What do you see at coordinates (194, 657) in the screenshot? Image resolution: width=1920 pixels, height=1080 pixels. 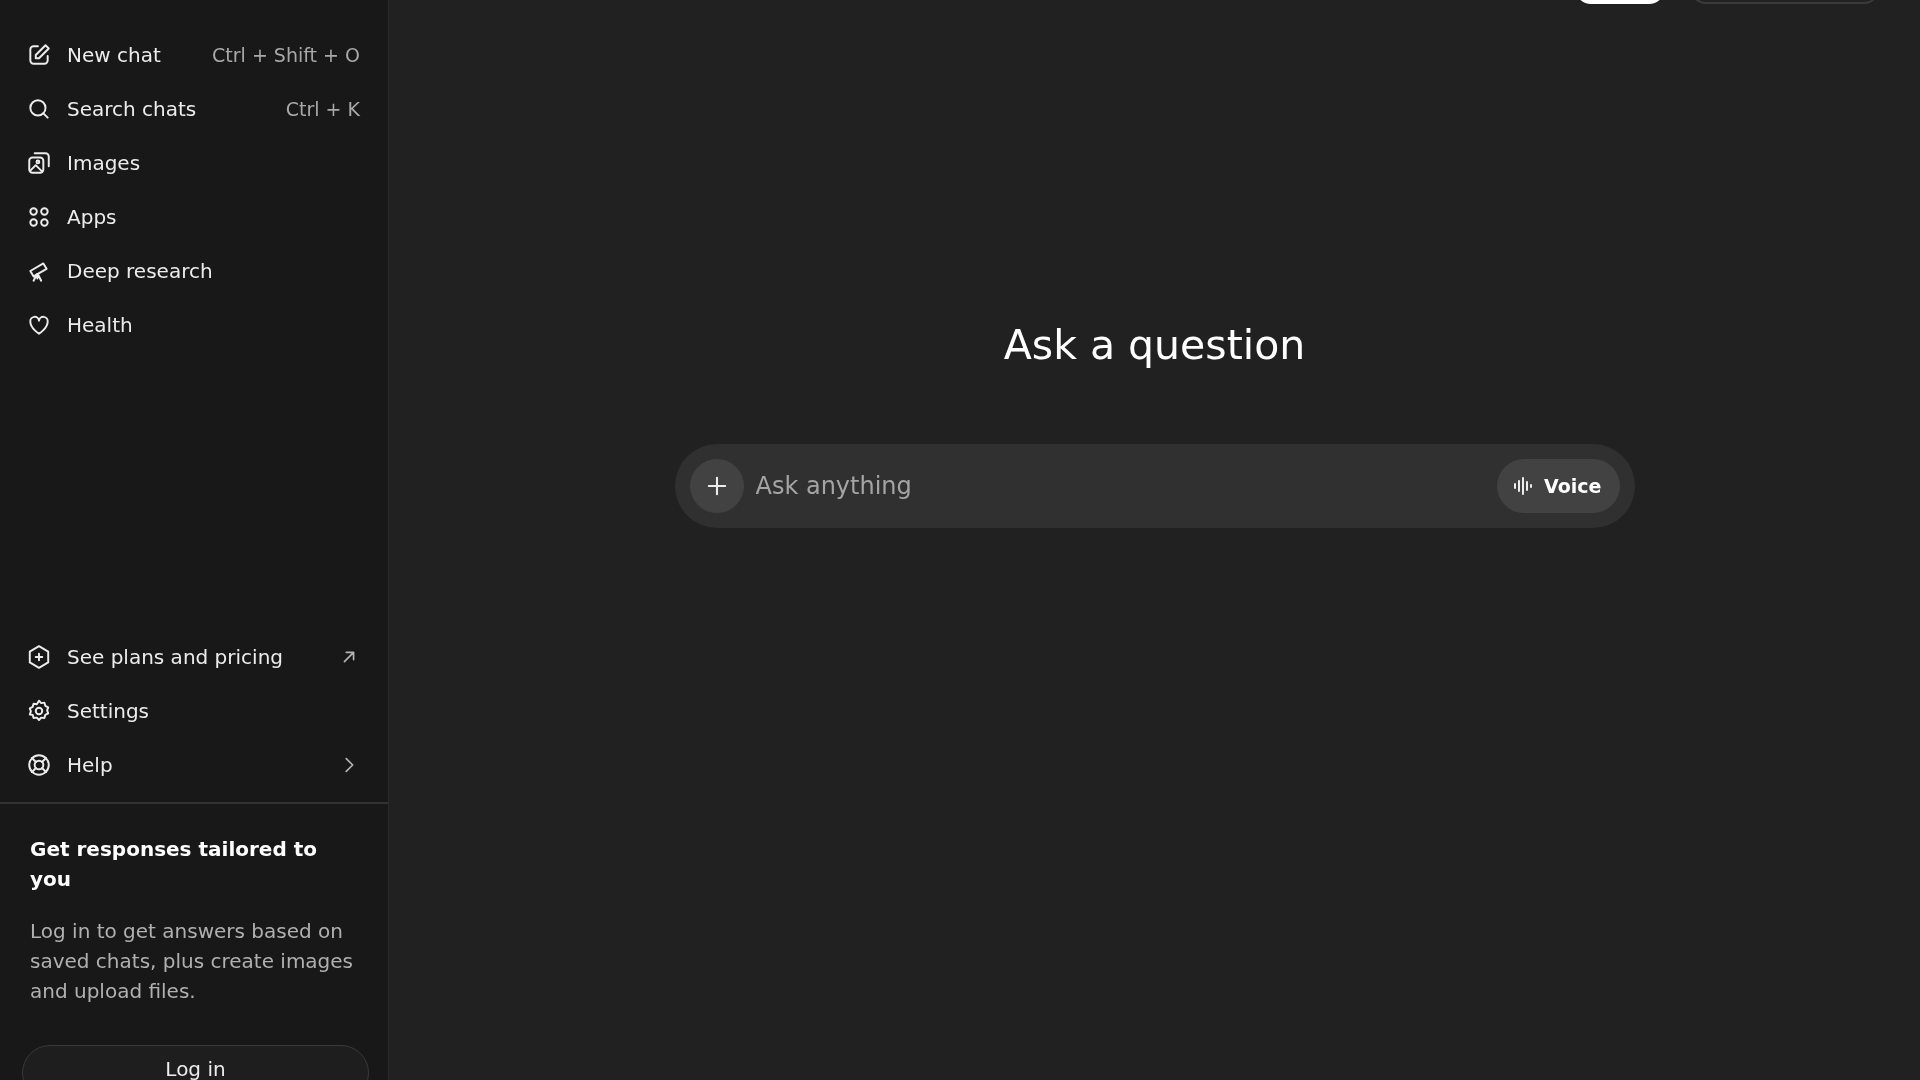 I see `sidebar-item: See plans and pricing` at bounding box center [194, 657].